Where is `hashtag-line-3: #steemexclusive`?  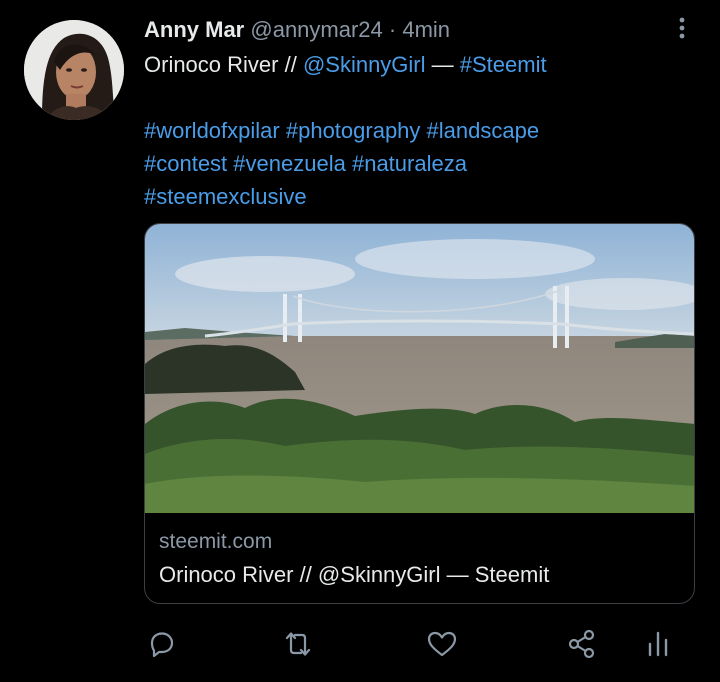 hashtag-line-3: #steemexclusive is located at coordinates (419, 196).